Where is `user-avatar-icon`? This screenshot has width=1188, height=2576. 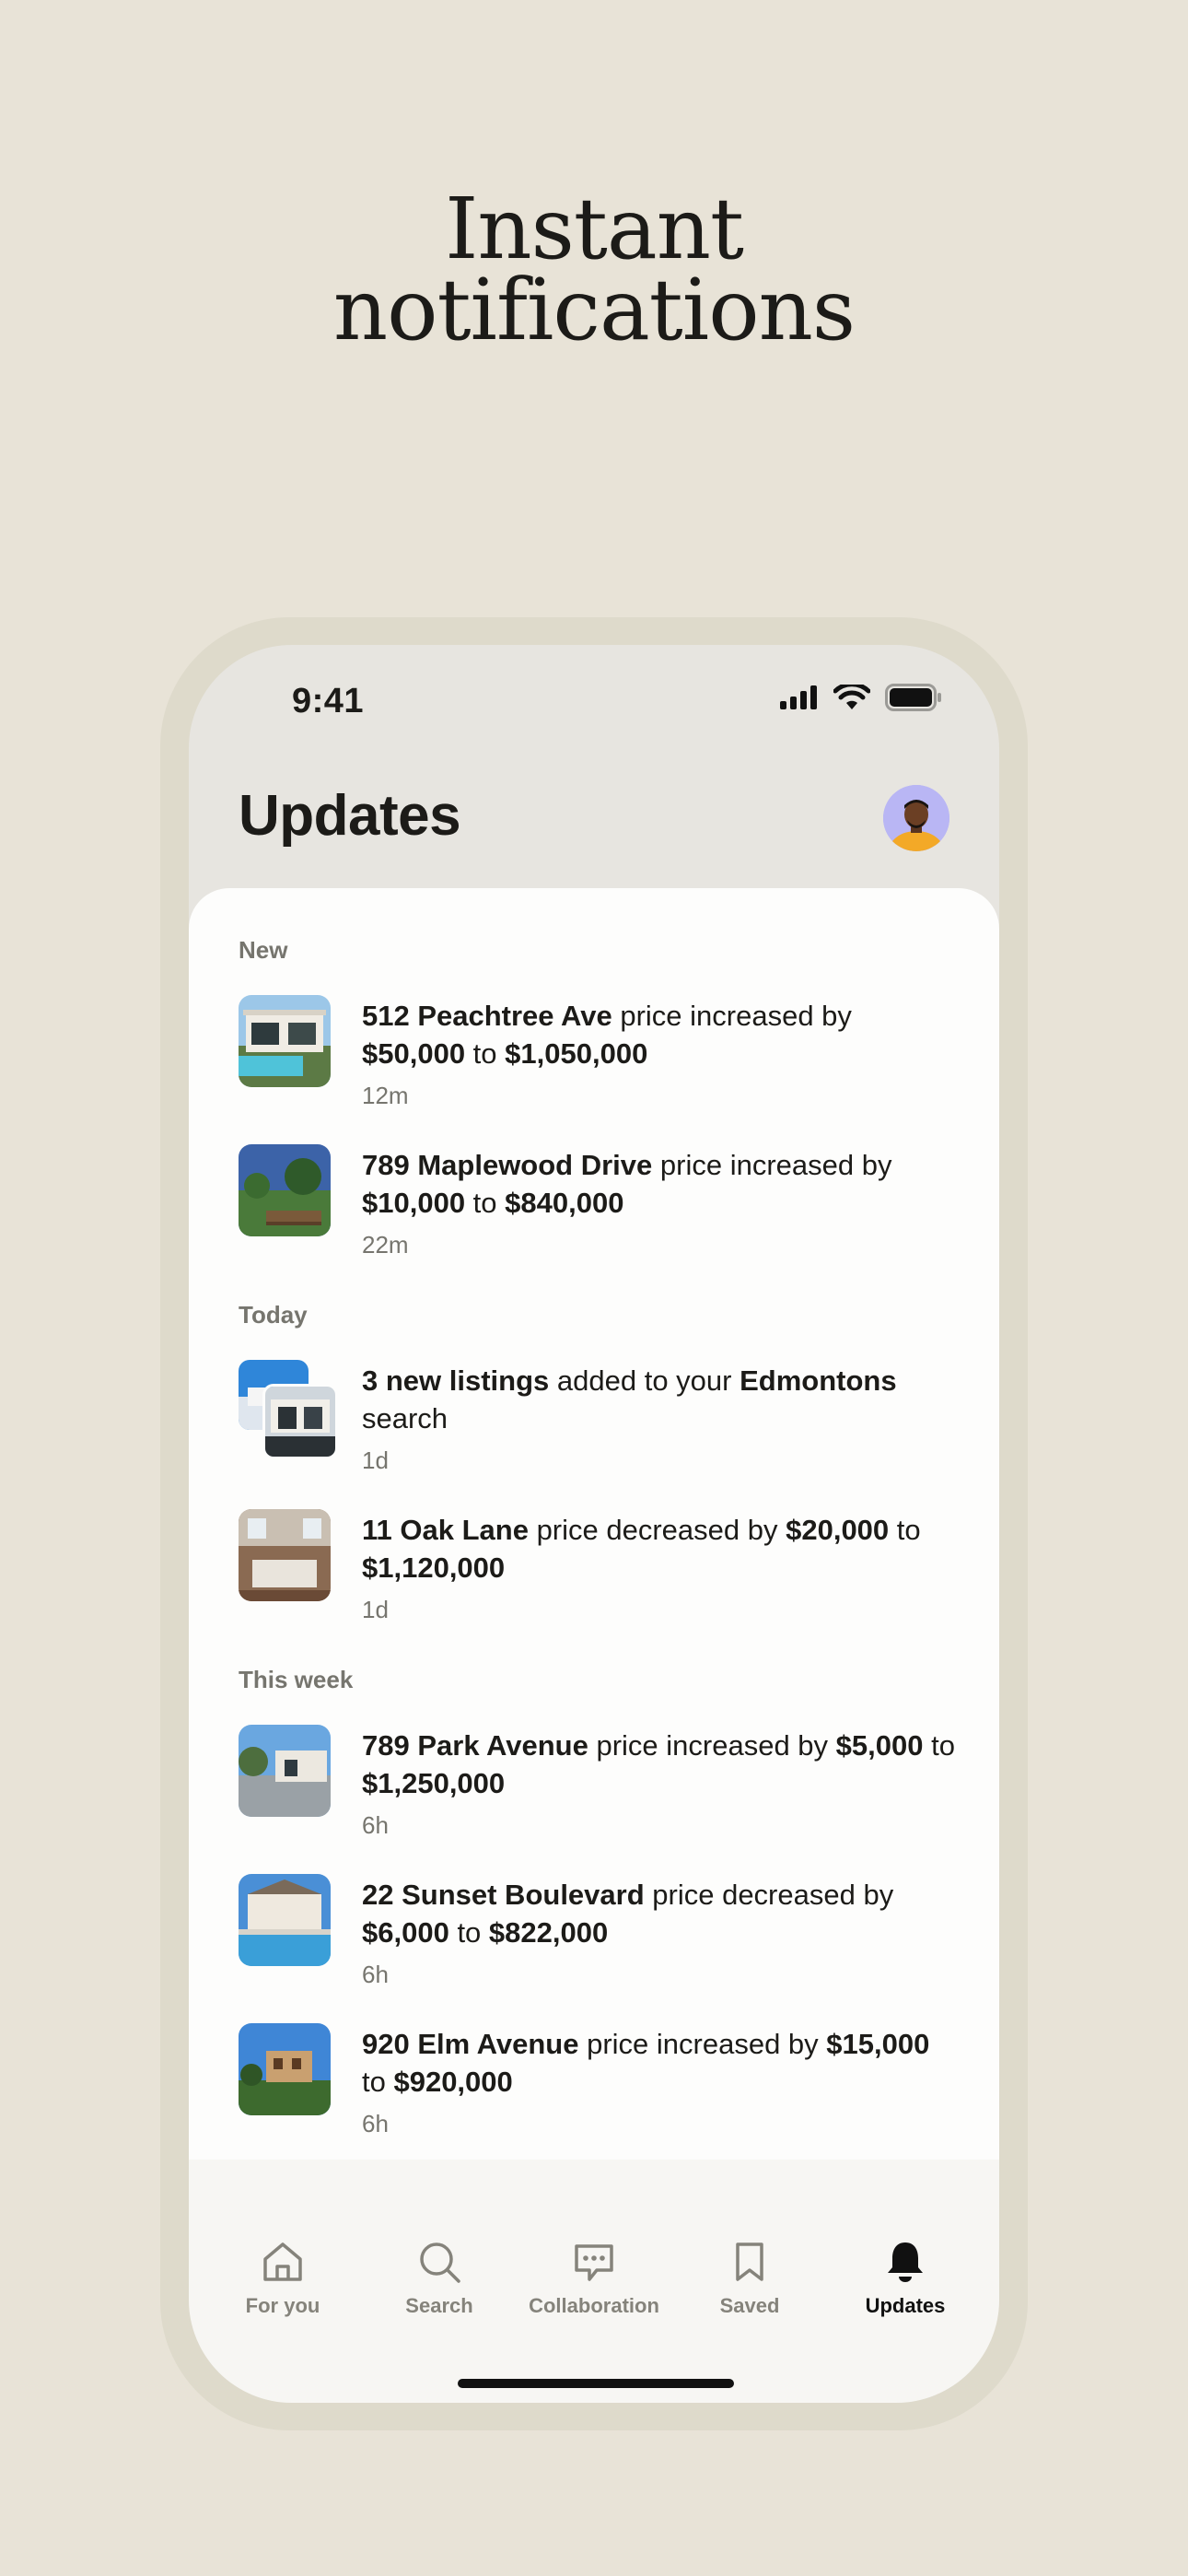 user-avatar-icon is located at coordinates (916, 818).